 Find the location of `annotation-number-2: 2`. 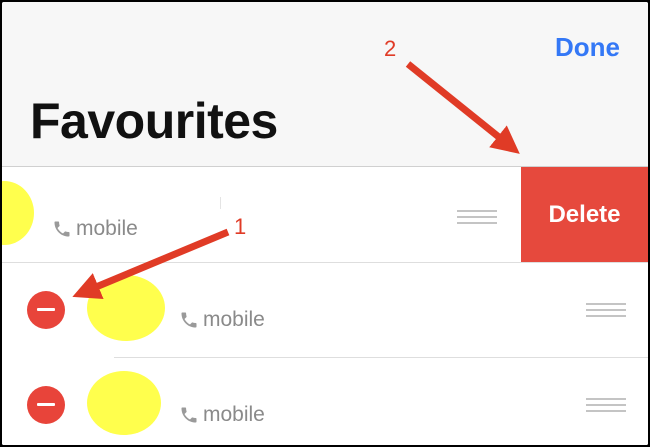

annotation-number-2: 2 is located at coordinates (390, 48).